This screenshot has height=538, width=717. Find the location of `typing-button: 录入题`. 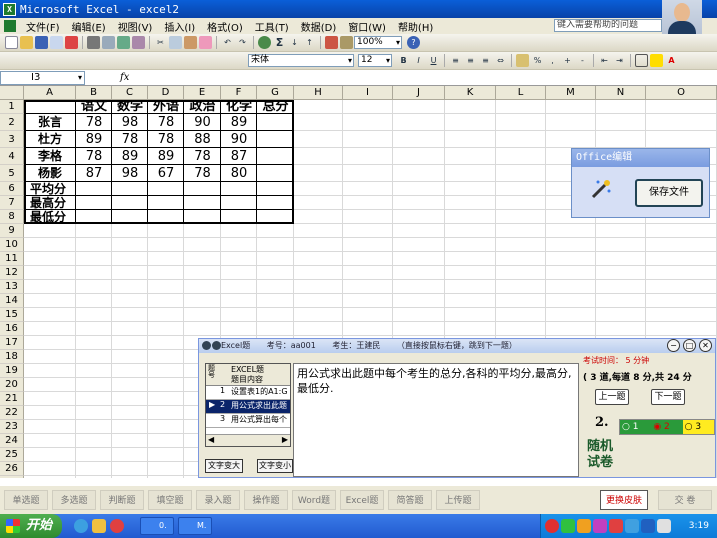

typing-button: 录入题 is located at coordinates (218, 500).